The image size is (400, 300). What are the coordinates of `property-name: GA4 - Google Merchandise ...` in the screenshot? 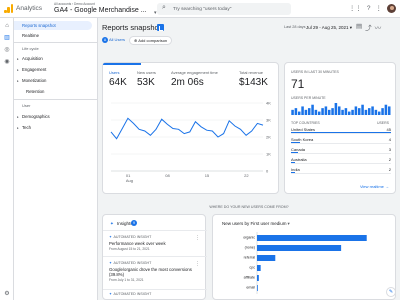 It's located at (100, 10).